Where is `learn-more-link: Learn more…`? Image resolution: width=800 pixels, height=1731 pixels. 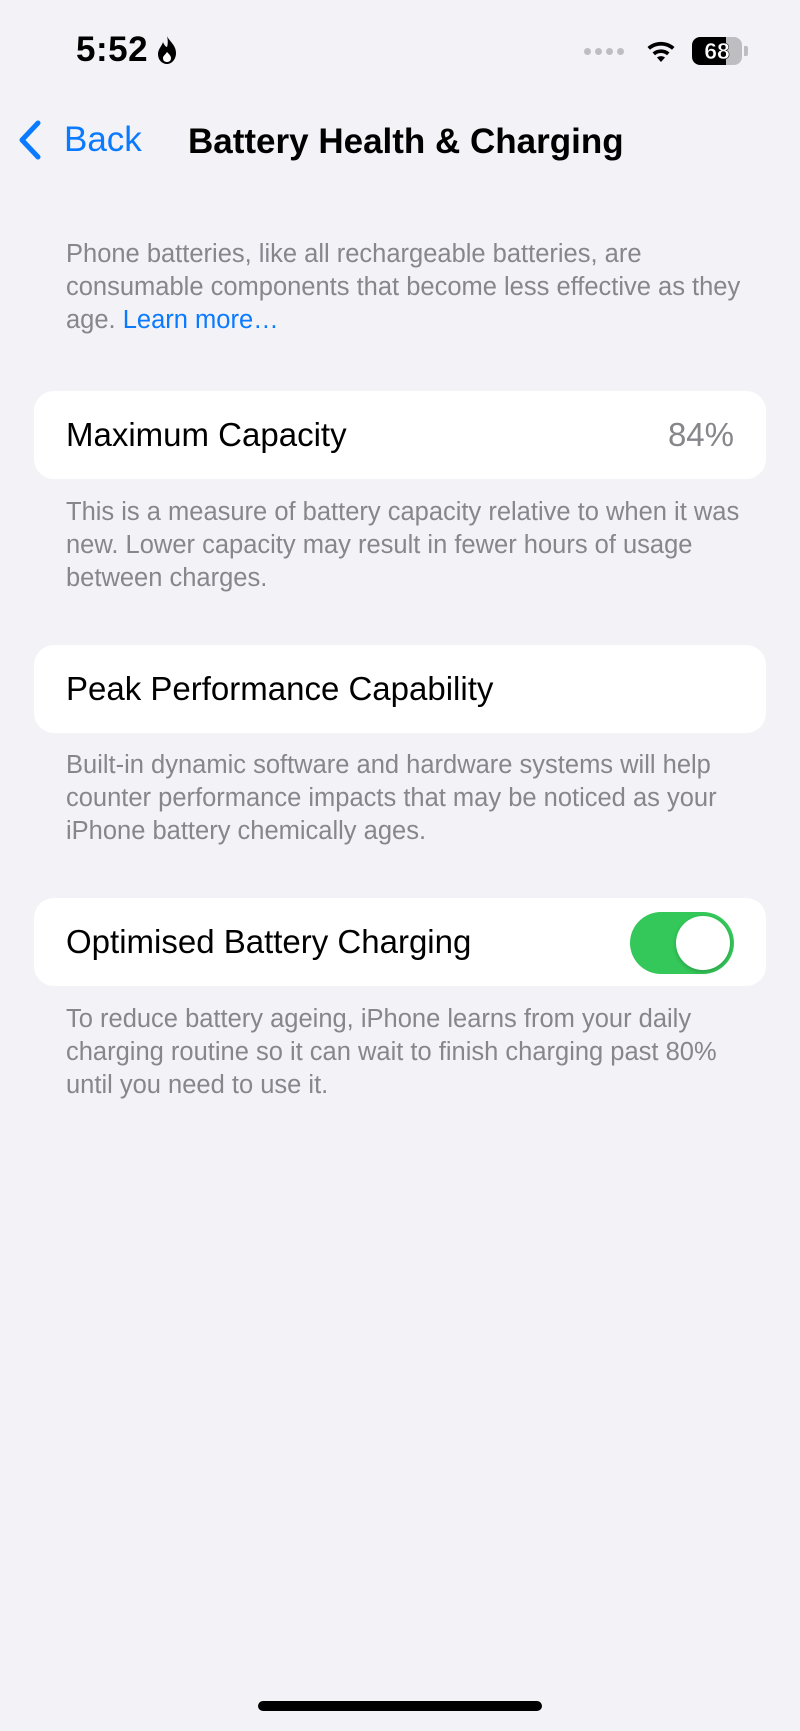
learn-more-link: Learn more… is located at coordinates (201, 320).